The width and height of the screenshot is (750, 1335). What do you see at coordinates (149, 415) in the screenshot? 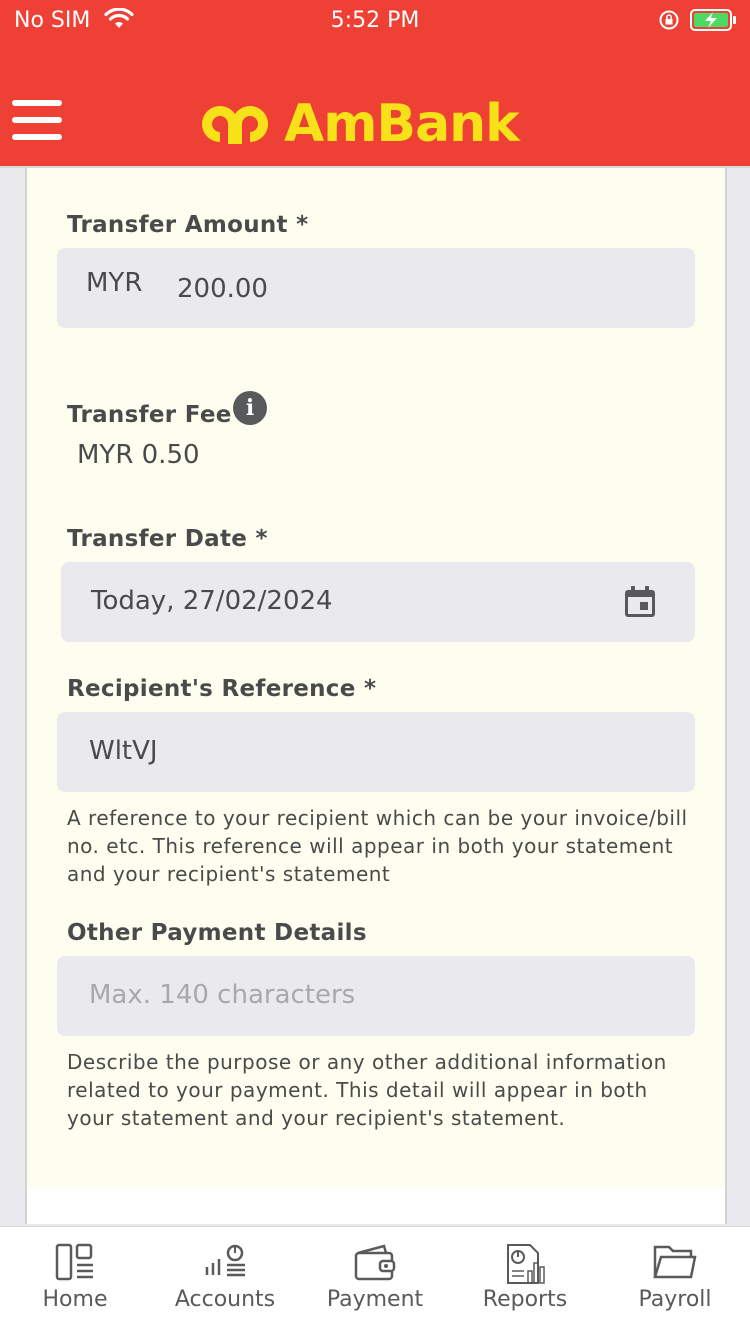
I see `transfer-fee-label: Transfer Fee` at bounding box center [149, 415].